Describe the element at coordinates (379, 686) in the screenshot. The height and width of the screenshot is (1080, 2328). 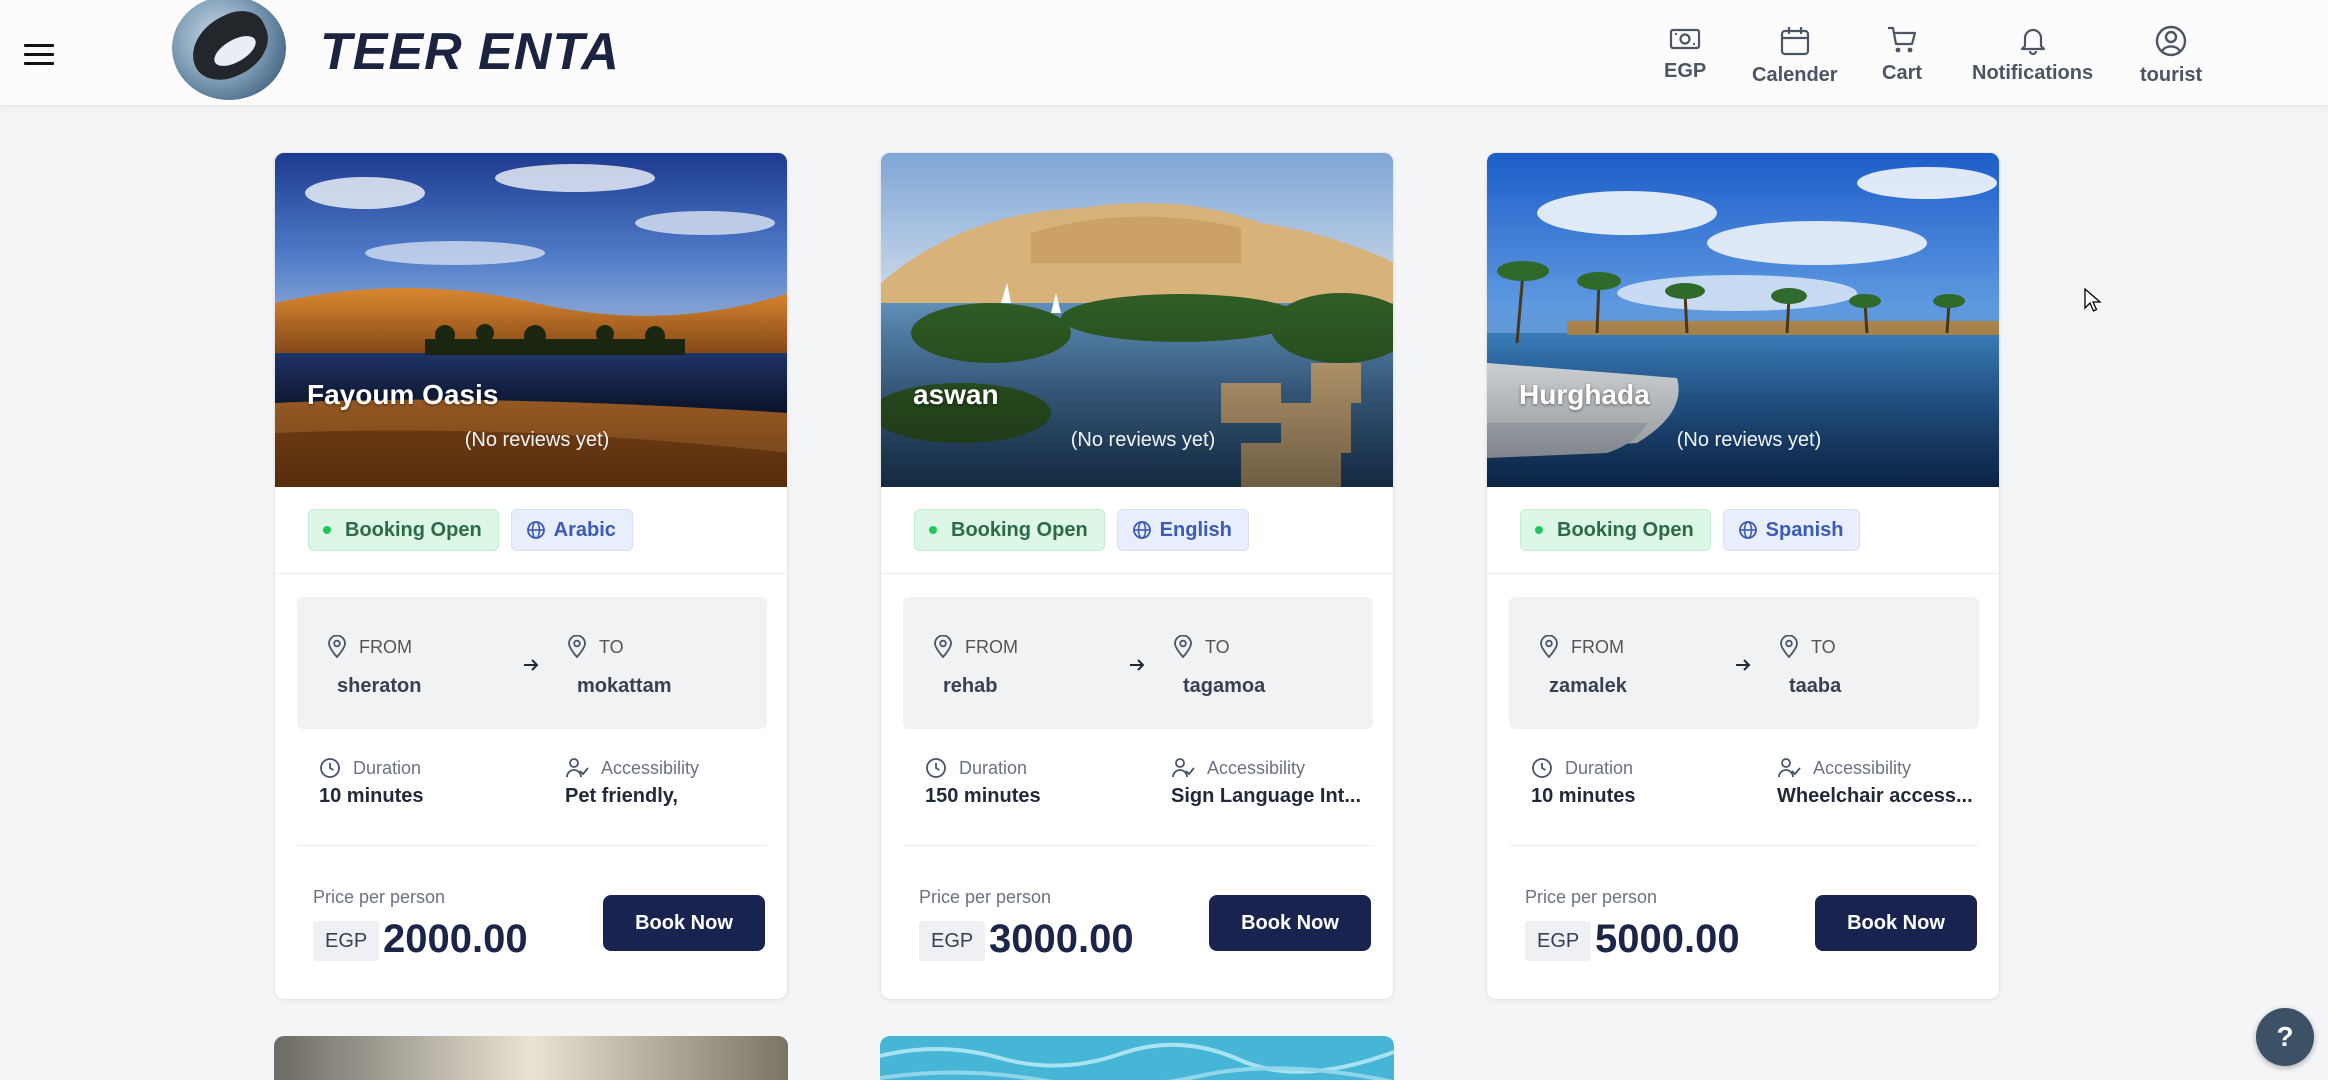
I see `from-value: sheraton` at that location.